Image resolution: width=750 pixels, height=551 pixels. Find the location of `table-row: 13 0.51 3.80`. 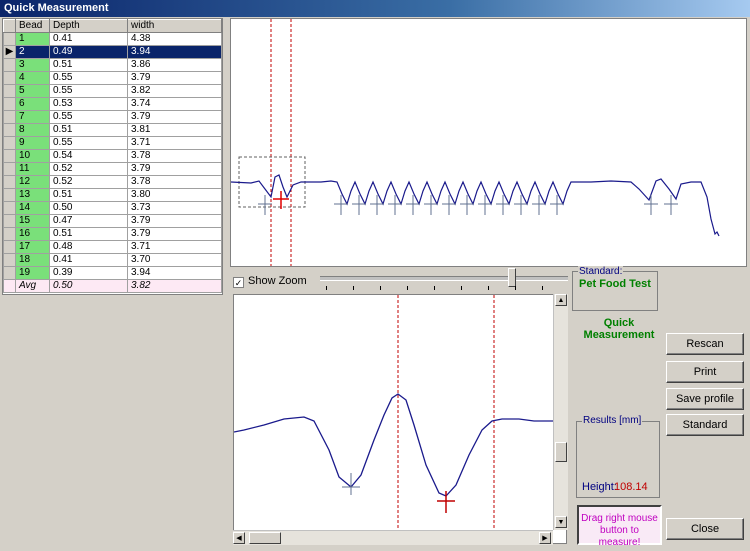

table-row: 13 0.51 3.80 is located at coordinates (112, 195).